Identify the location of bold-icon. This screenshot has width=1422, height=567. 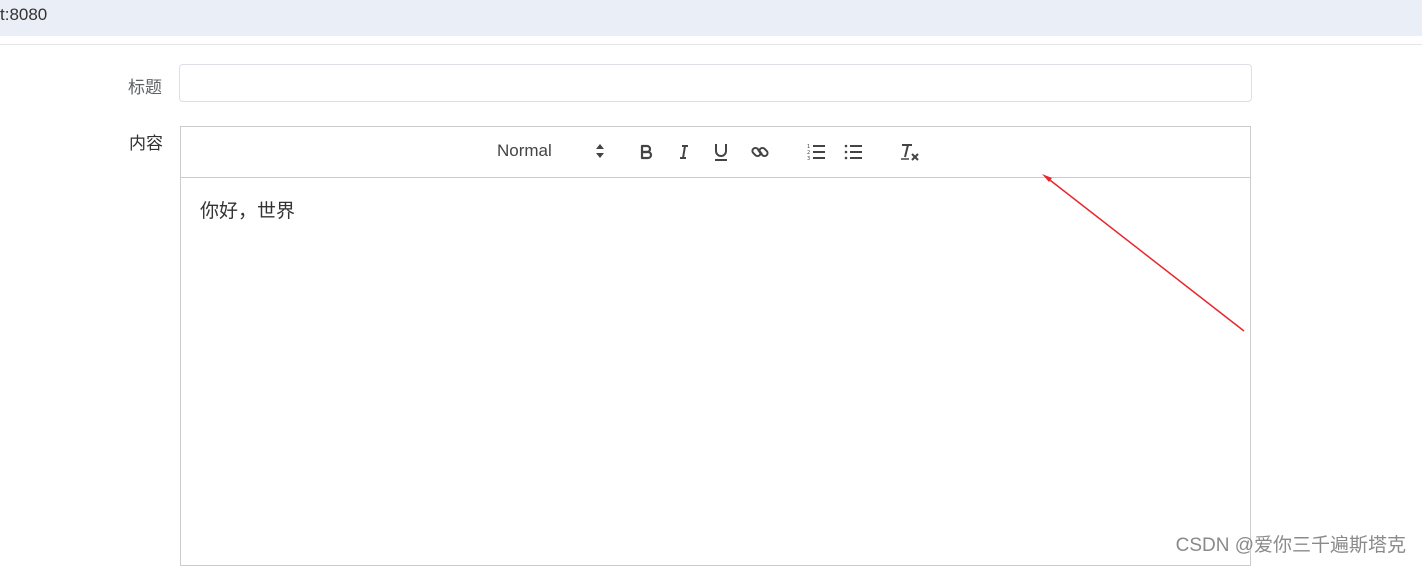
(646, 152).